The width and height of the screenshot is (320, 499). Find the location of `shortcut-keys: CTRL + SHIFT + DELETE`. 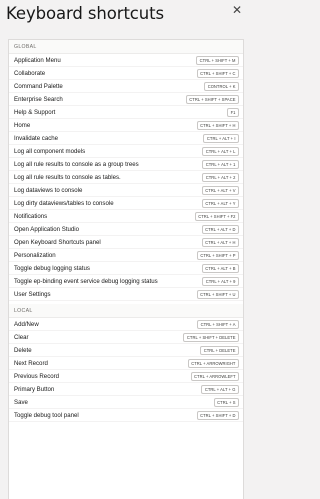

shortcut-keys: CTRL + SHIFT + DELETE is located at coordinates (211, 337).